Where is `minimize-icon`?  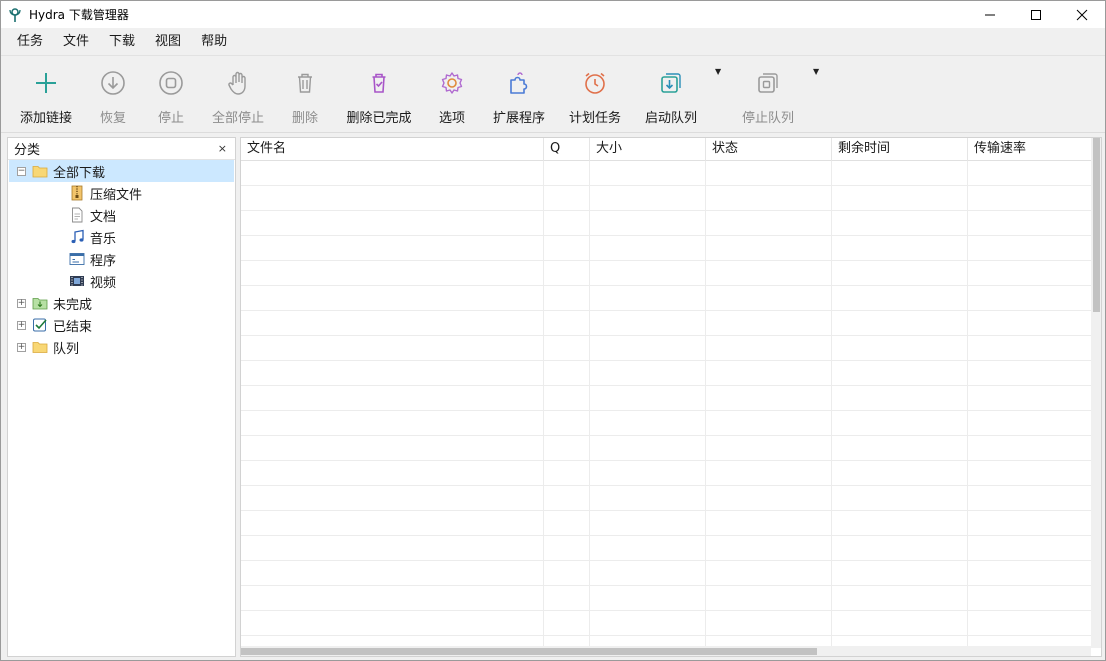
minimize-icon is located at coordinates (990, 14).